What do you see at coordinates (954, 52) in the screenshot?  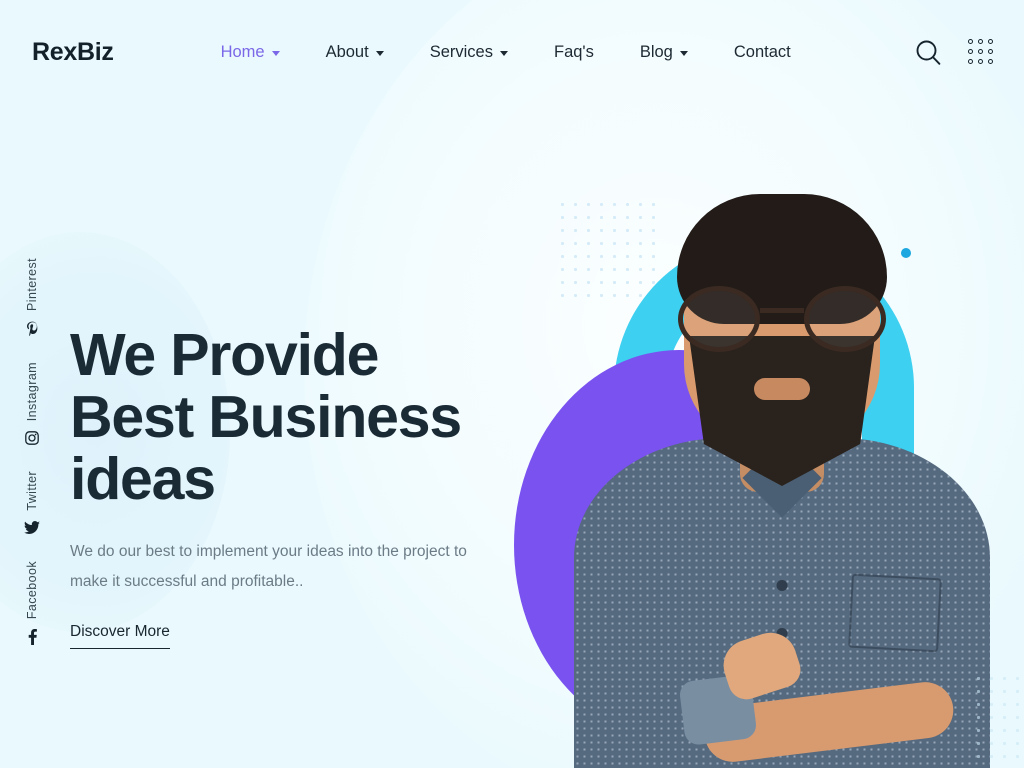 I see `header-actions` at bounding box center [954, 52].